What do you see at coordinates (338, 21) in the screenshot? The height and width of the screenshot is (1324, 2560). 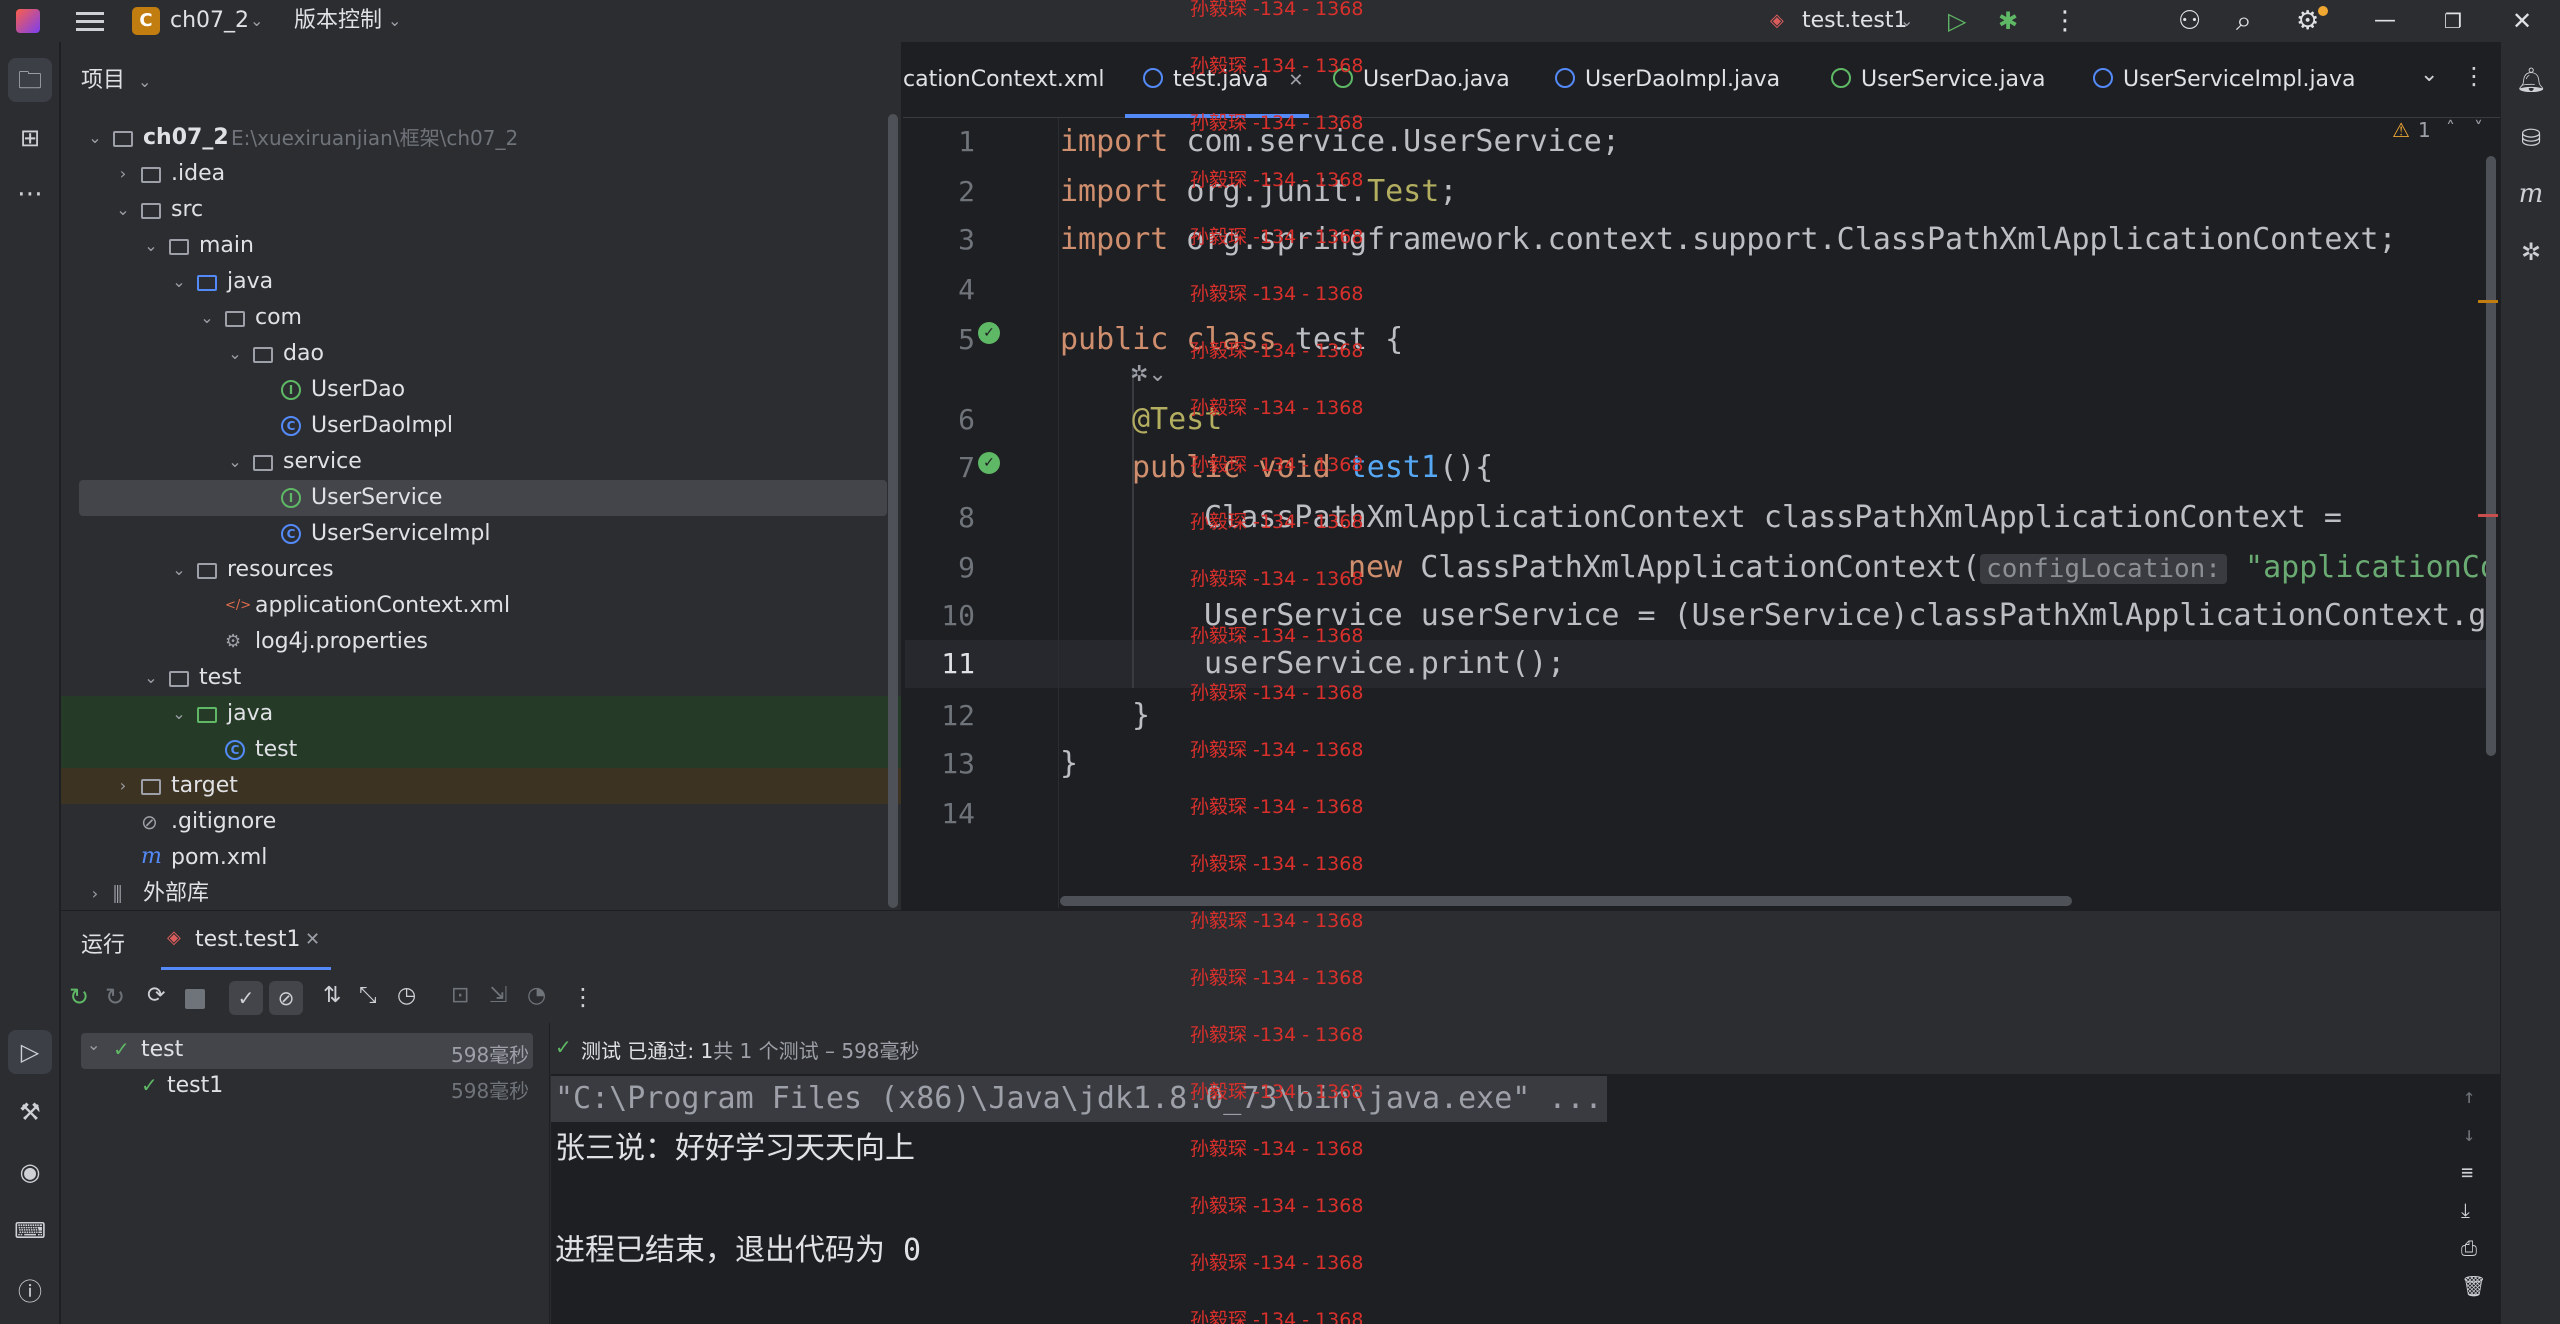 I see `vcs-menu: 版本控制` at bounding box center [338, 21].